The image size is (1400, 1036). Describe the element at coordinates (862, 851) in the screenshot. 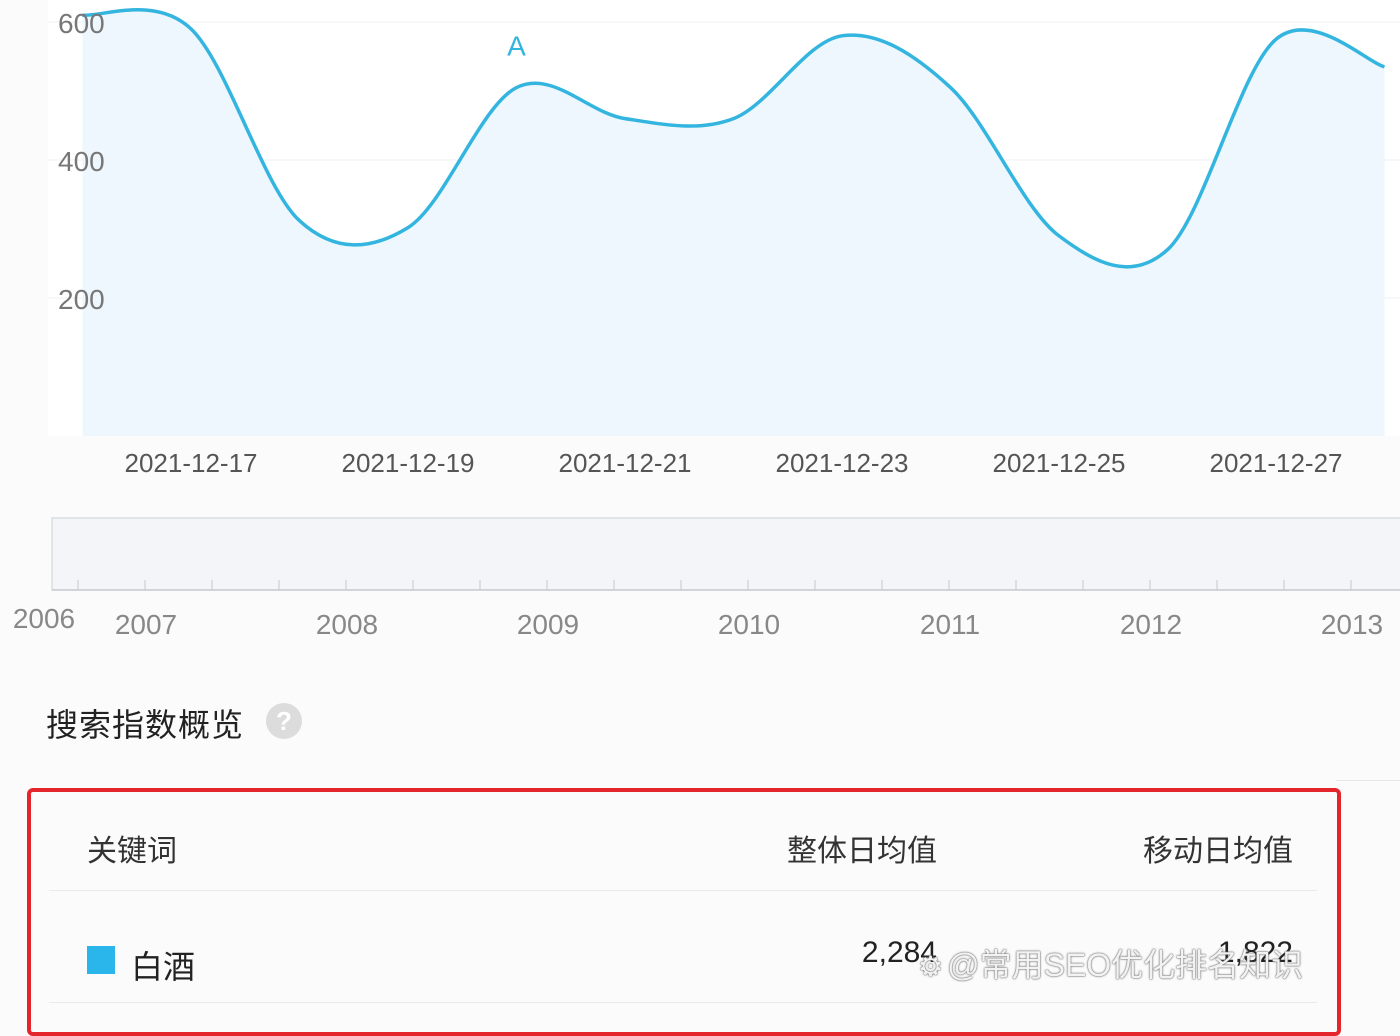

I see `column-header-overall-daily-avg: 整体日均值` at that location.